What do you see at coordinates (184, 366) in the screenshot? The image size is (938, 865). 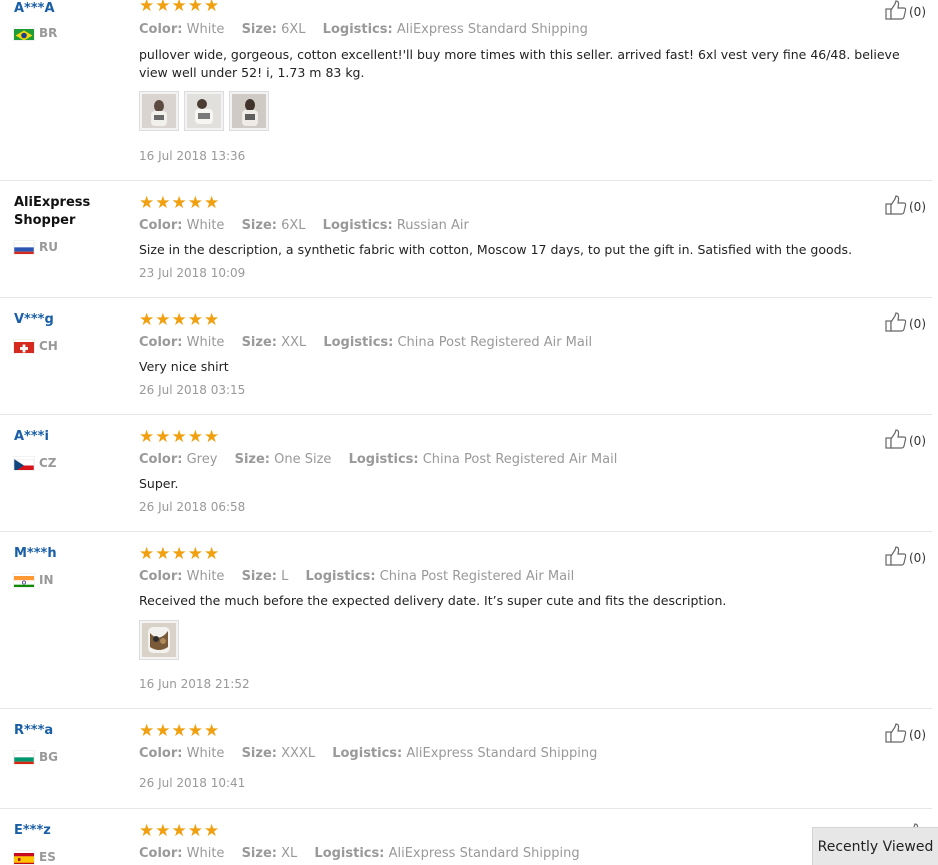 I see `review-text: Very nice shirt` at bounding box center [184, 366].